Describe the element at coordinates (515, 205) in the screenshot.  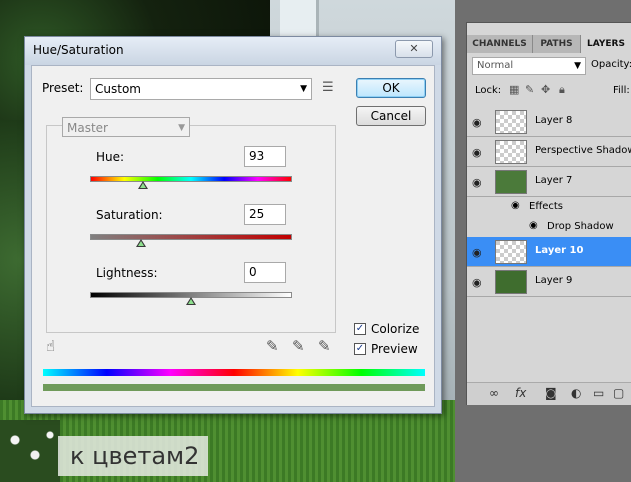
I see `effects-eye-icon: ◉` at that location.